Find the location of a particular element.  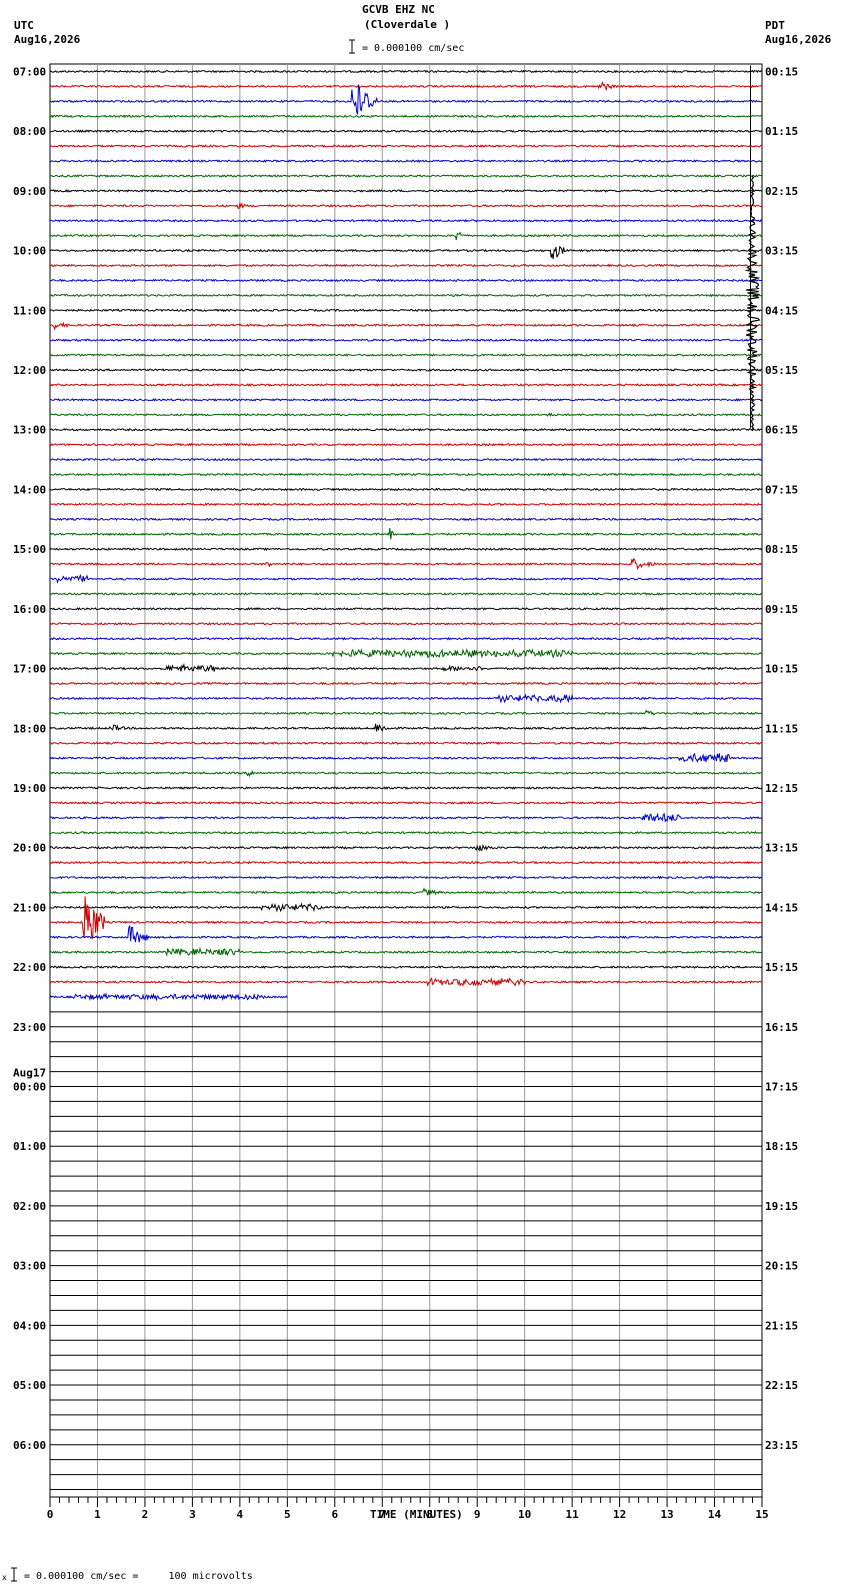

left-hour-label: 12:00 is located at coordinates (29, 370).